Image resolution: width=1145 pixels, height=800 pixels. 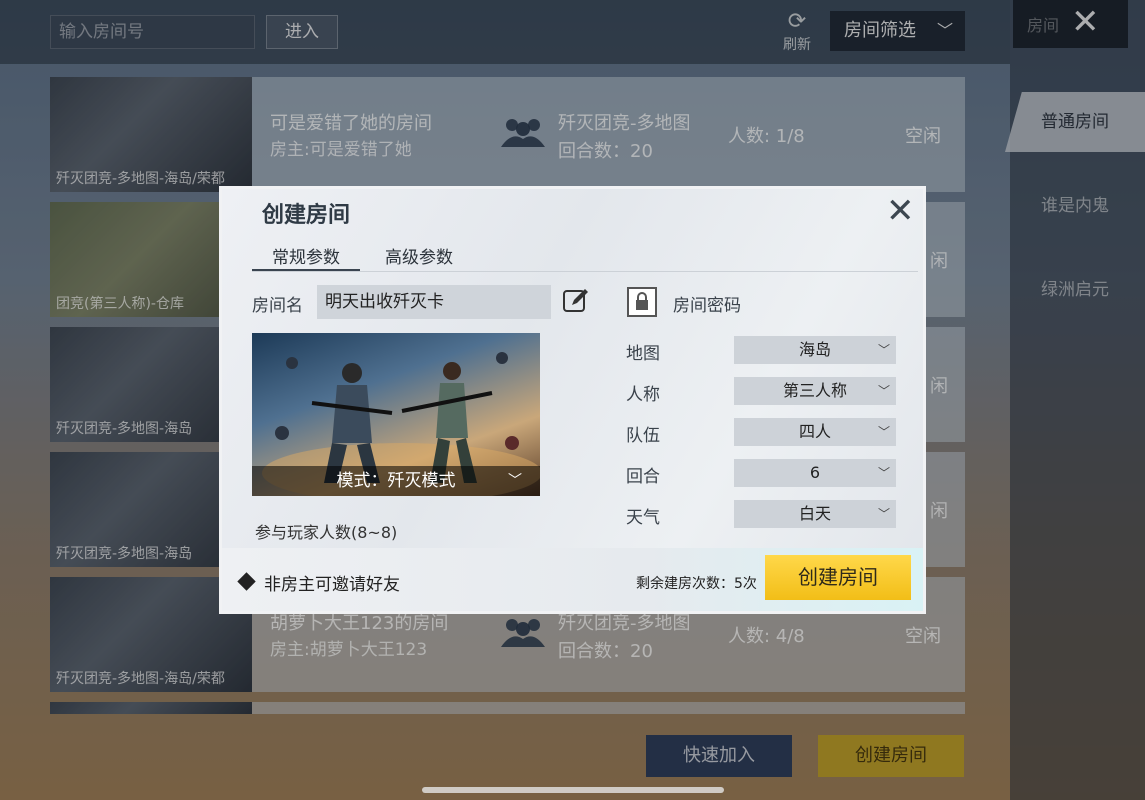 I want to click on weather-dropdown: 白天 ﹀, so click(x=815, y=514).